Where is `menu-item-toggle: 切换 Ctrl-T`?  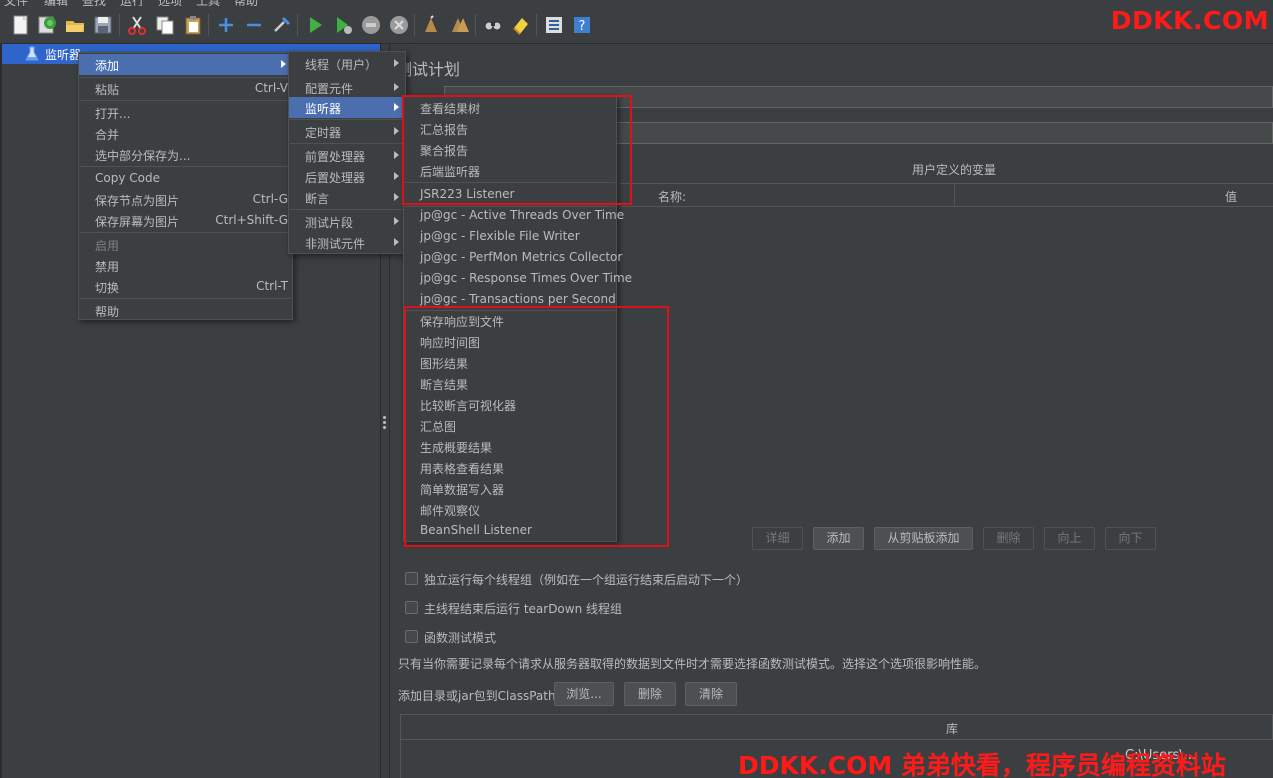 menu-item-toggle: 切换 Ctrl-T is located at coordinates (185, 286).